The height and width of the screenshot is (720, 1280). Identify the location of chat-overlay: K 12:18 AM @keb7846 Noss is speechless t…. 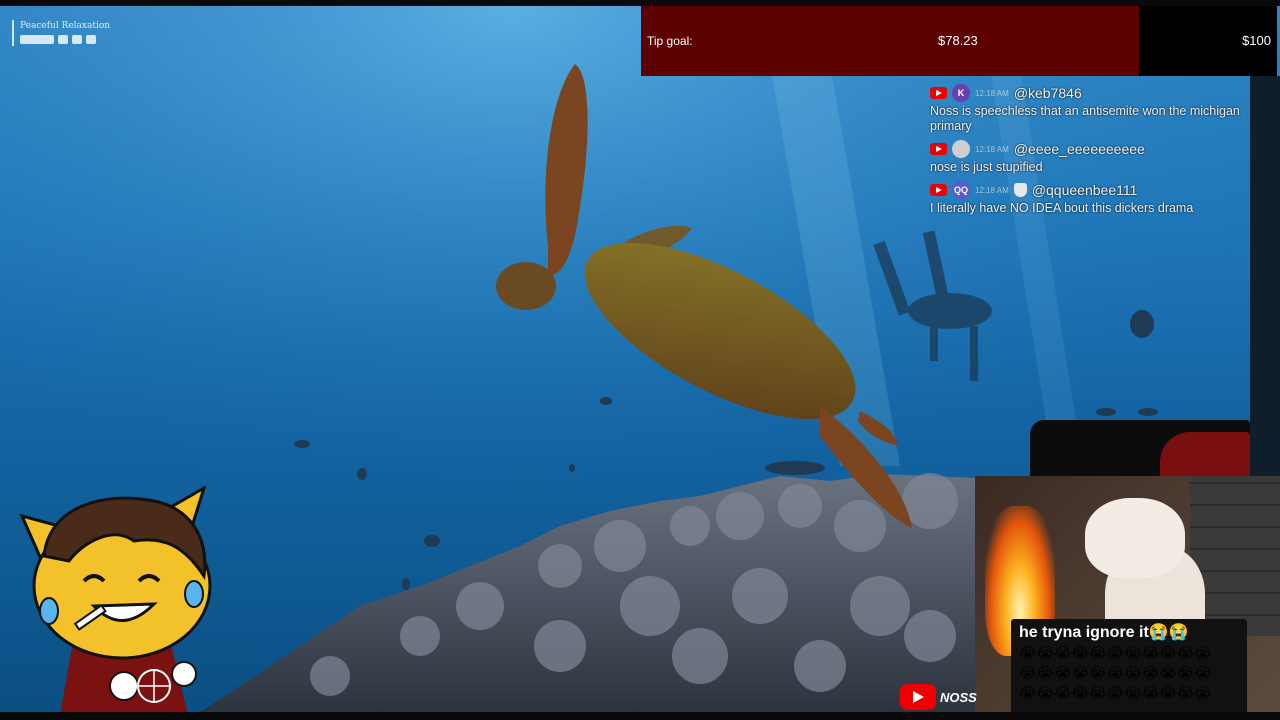
(1090, 151).